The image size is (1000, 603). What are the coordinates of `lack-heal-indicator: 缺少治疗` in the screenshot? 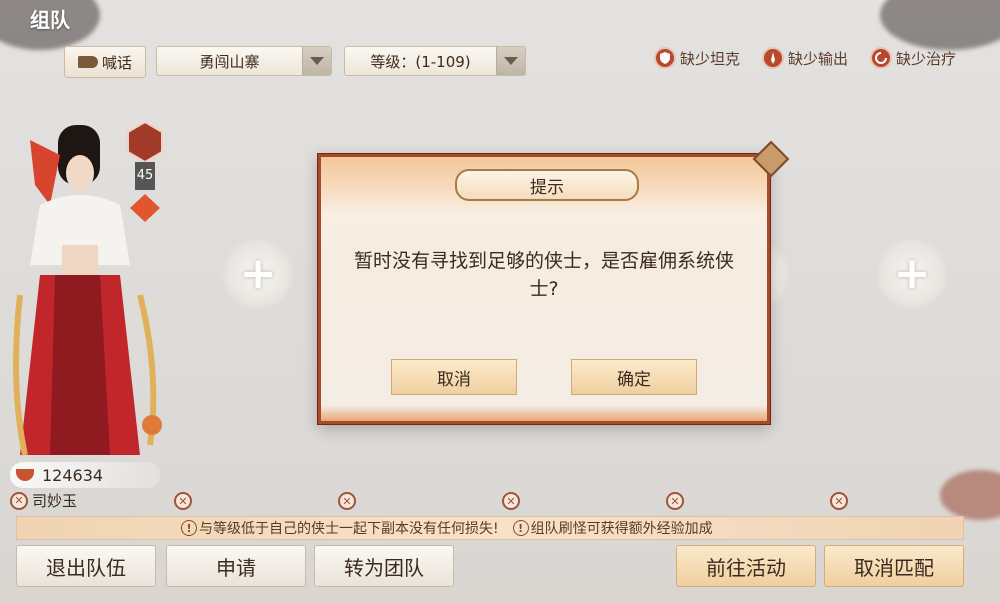 It's located at (913, 58).